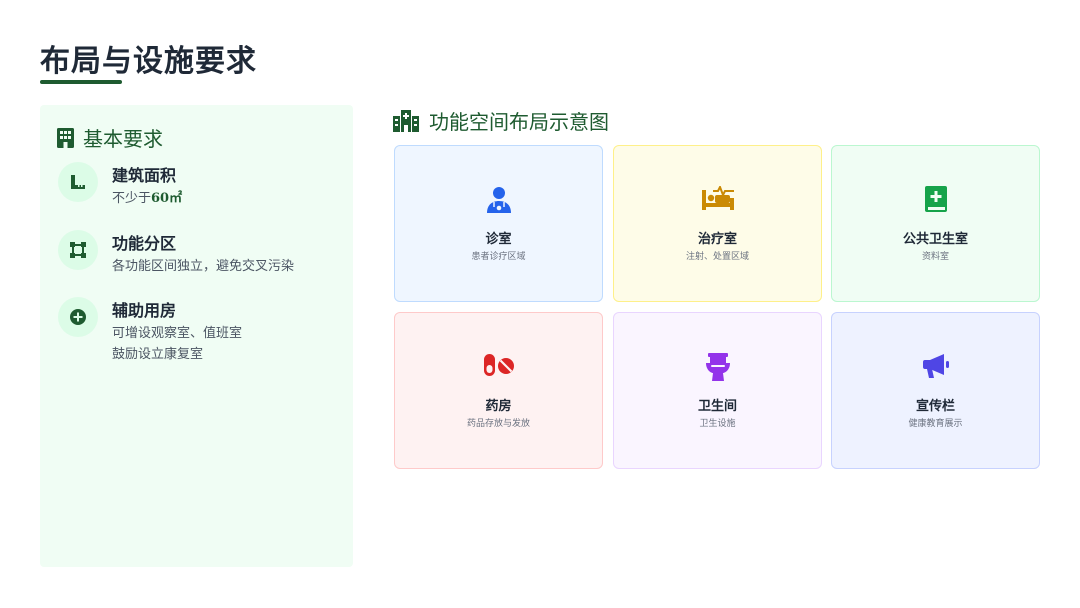 The height and width of the screenshot is (608, 1080). What do you see at coordinates (498, 406) in the screenshot?
I see `room-name: 药房` at bounding box center [498, 406].